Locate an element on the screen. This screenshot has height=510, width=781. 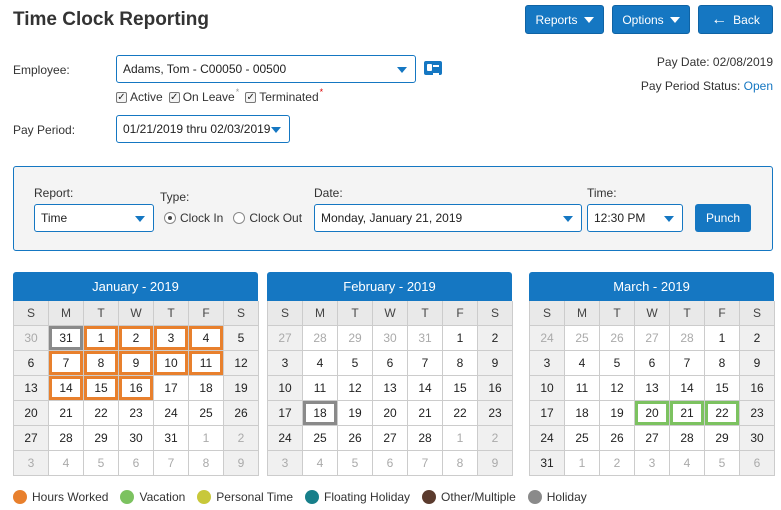
id-card-icon is located at coordinates (433, 68).